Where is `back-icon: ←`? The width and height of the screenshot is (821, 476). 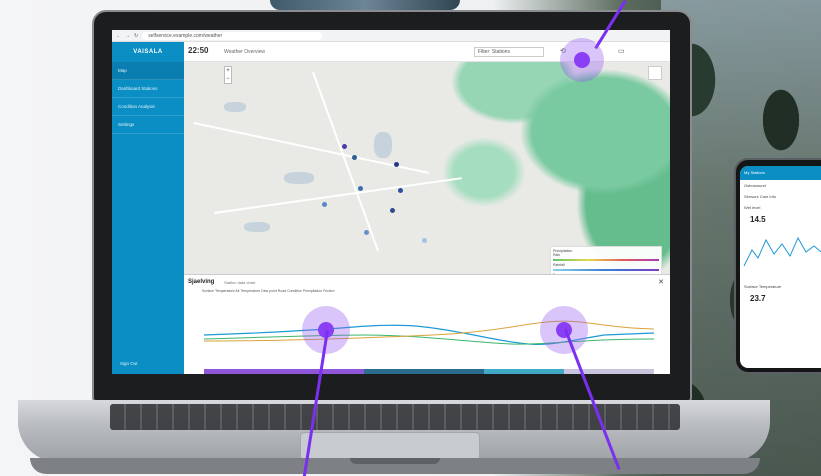 back-icon: ← is located at coordinates (118, 36).